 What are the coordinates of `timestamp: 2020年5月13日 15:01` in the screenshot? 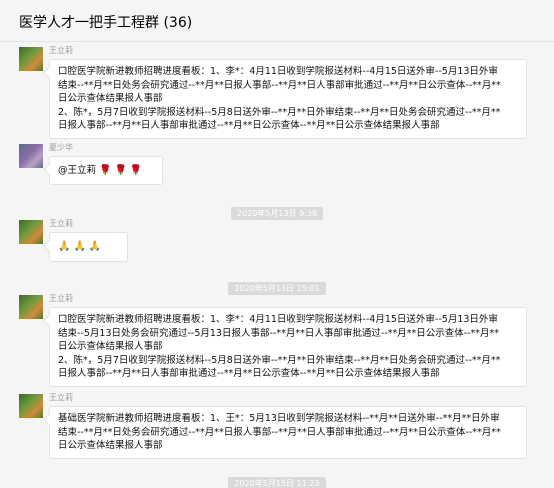 It's located at (277, 288).